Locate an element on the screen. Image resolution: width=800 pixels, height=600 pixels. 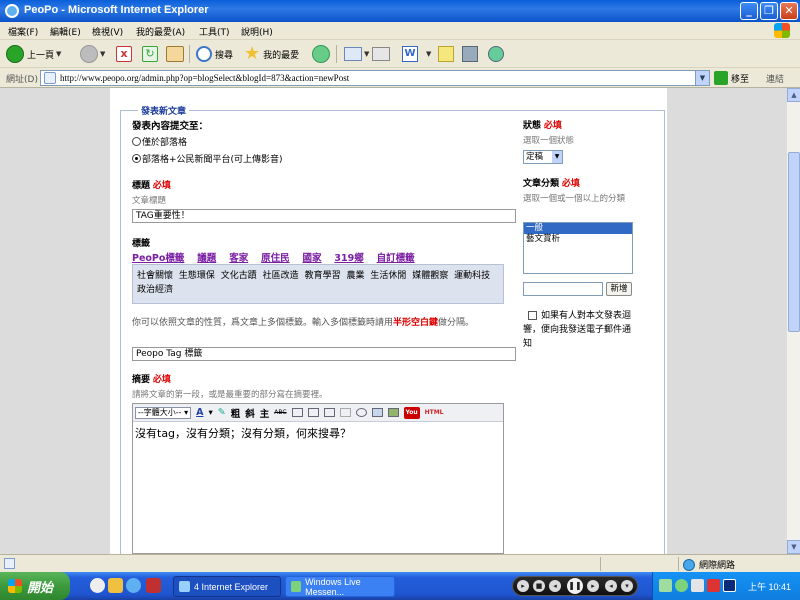
vertical-scrollbar: ▲ ▼ is located at coordinates (793, 321).